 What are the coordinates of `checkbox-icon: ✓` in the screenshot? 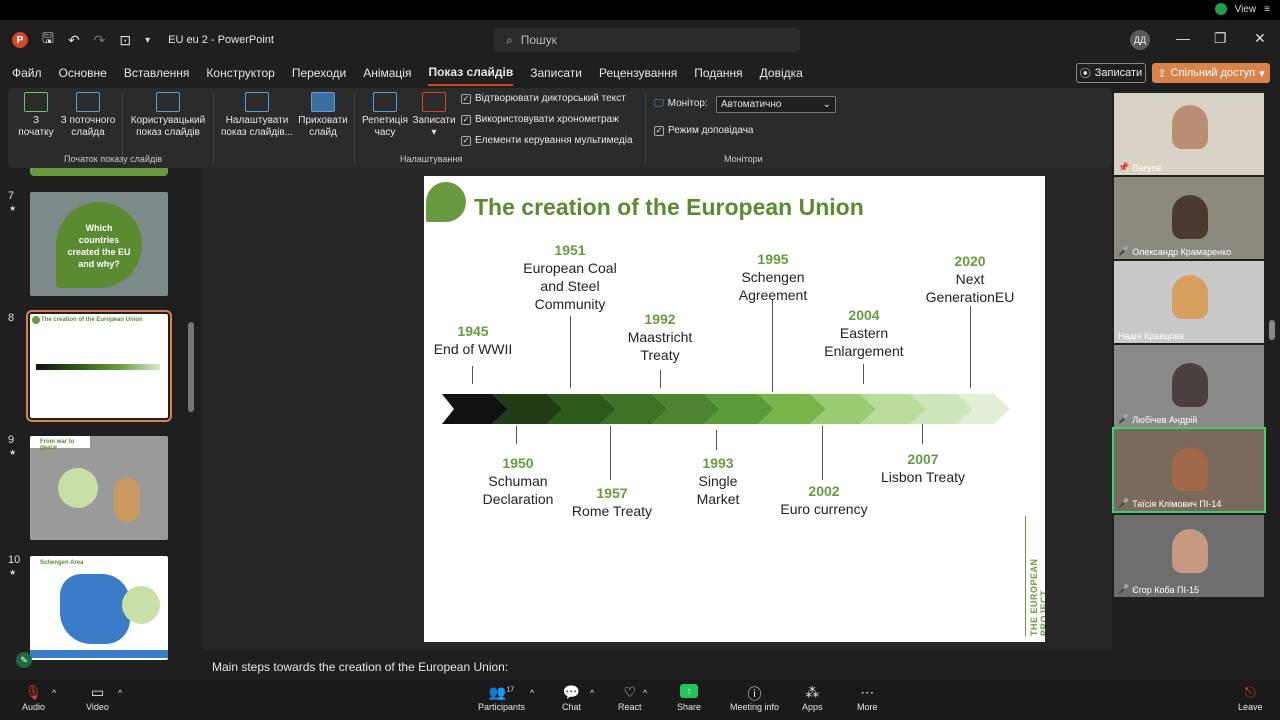 It's located at (466, 119).